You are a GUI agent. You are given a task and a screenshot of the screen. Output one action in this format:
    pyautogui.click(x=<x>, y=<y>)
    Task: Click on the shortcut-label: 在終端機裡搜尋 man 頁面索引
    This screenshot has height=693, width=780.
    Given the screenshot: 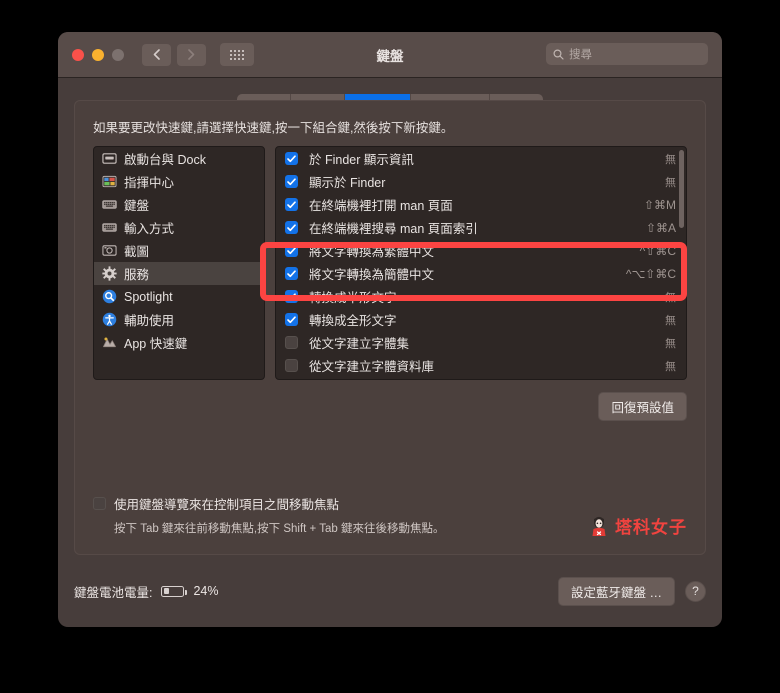 What is the action you would take?
    pyautogui.click(x=393, y=229)
    